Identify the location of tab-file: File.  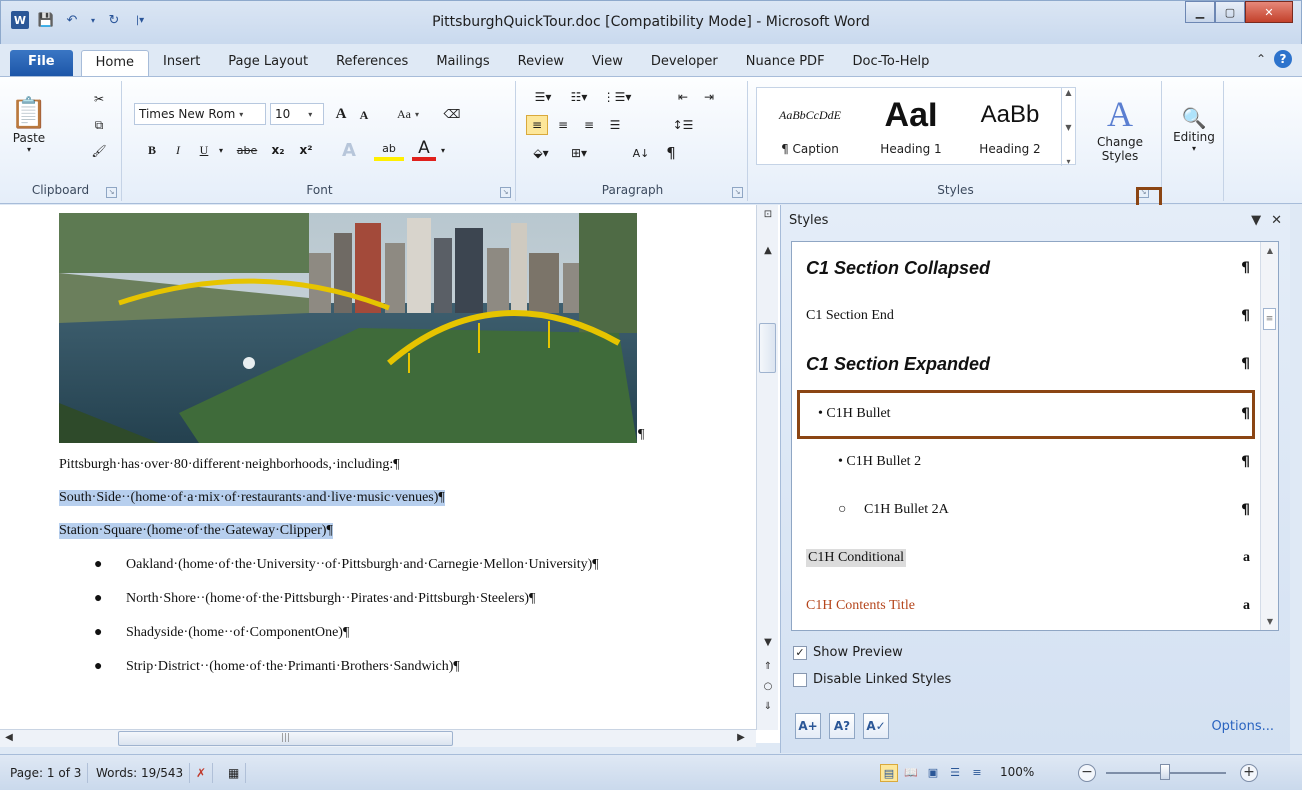
(41, 63).